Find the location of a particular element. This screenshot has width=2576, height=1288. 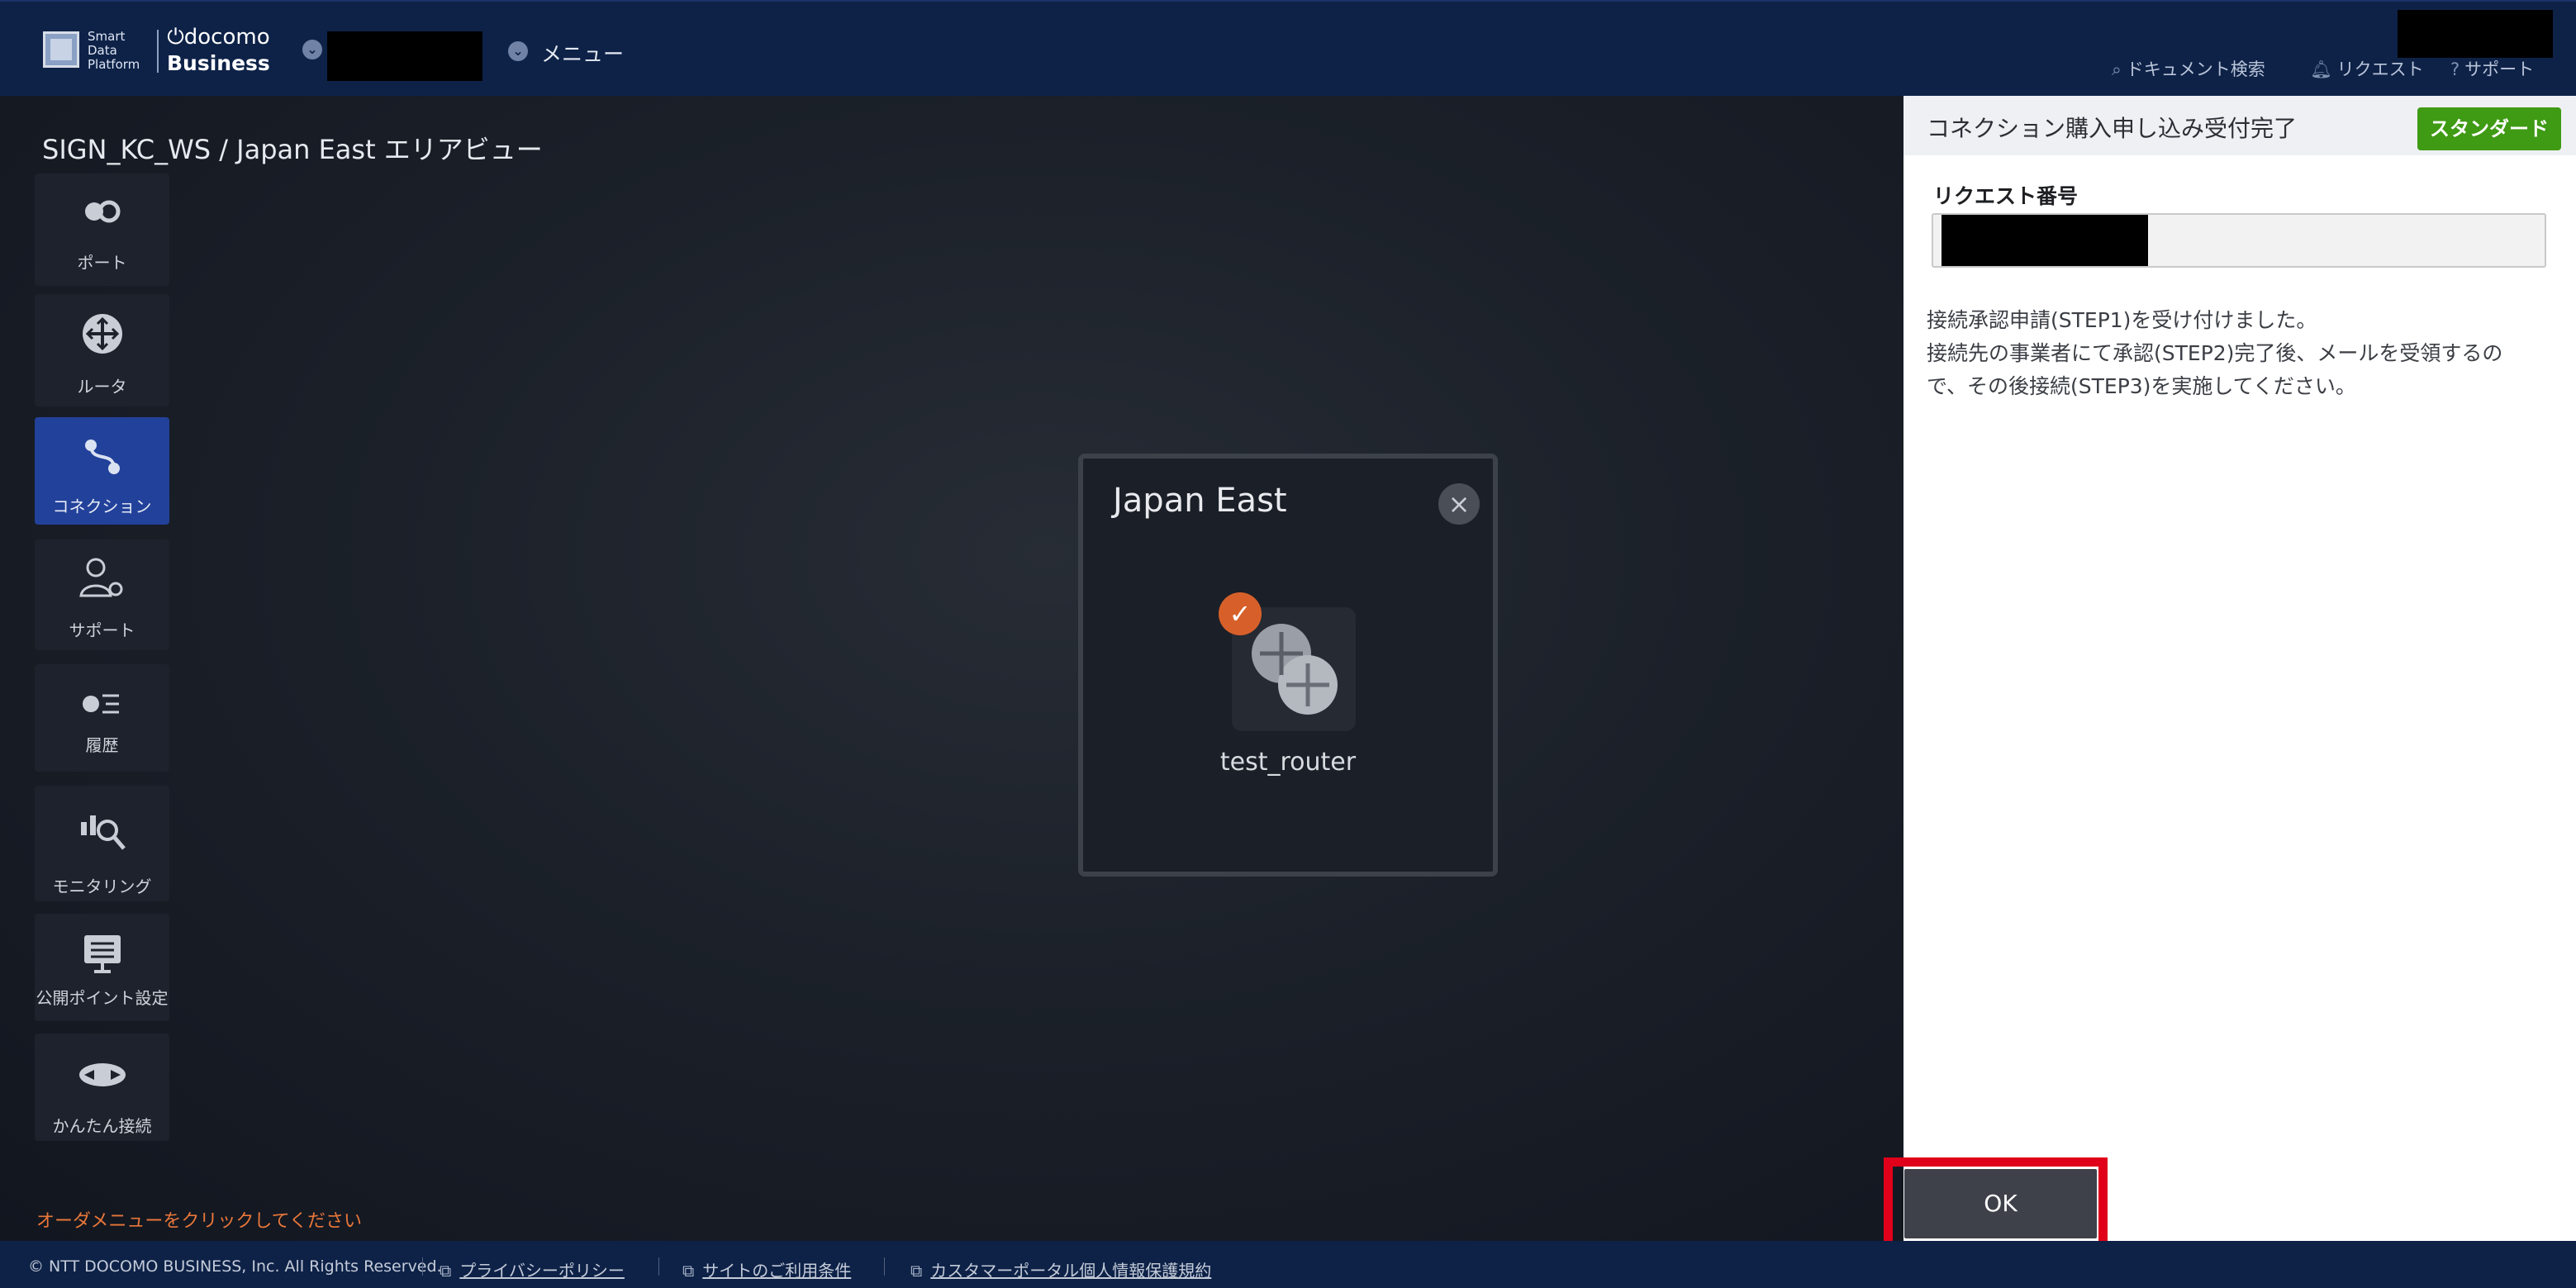

brand-bottom-text: Business is located at coordinates (218, 63).